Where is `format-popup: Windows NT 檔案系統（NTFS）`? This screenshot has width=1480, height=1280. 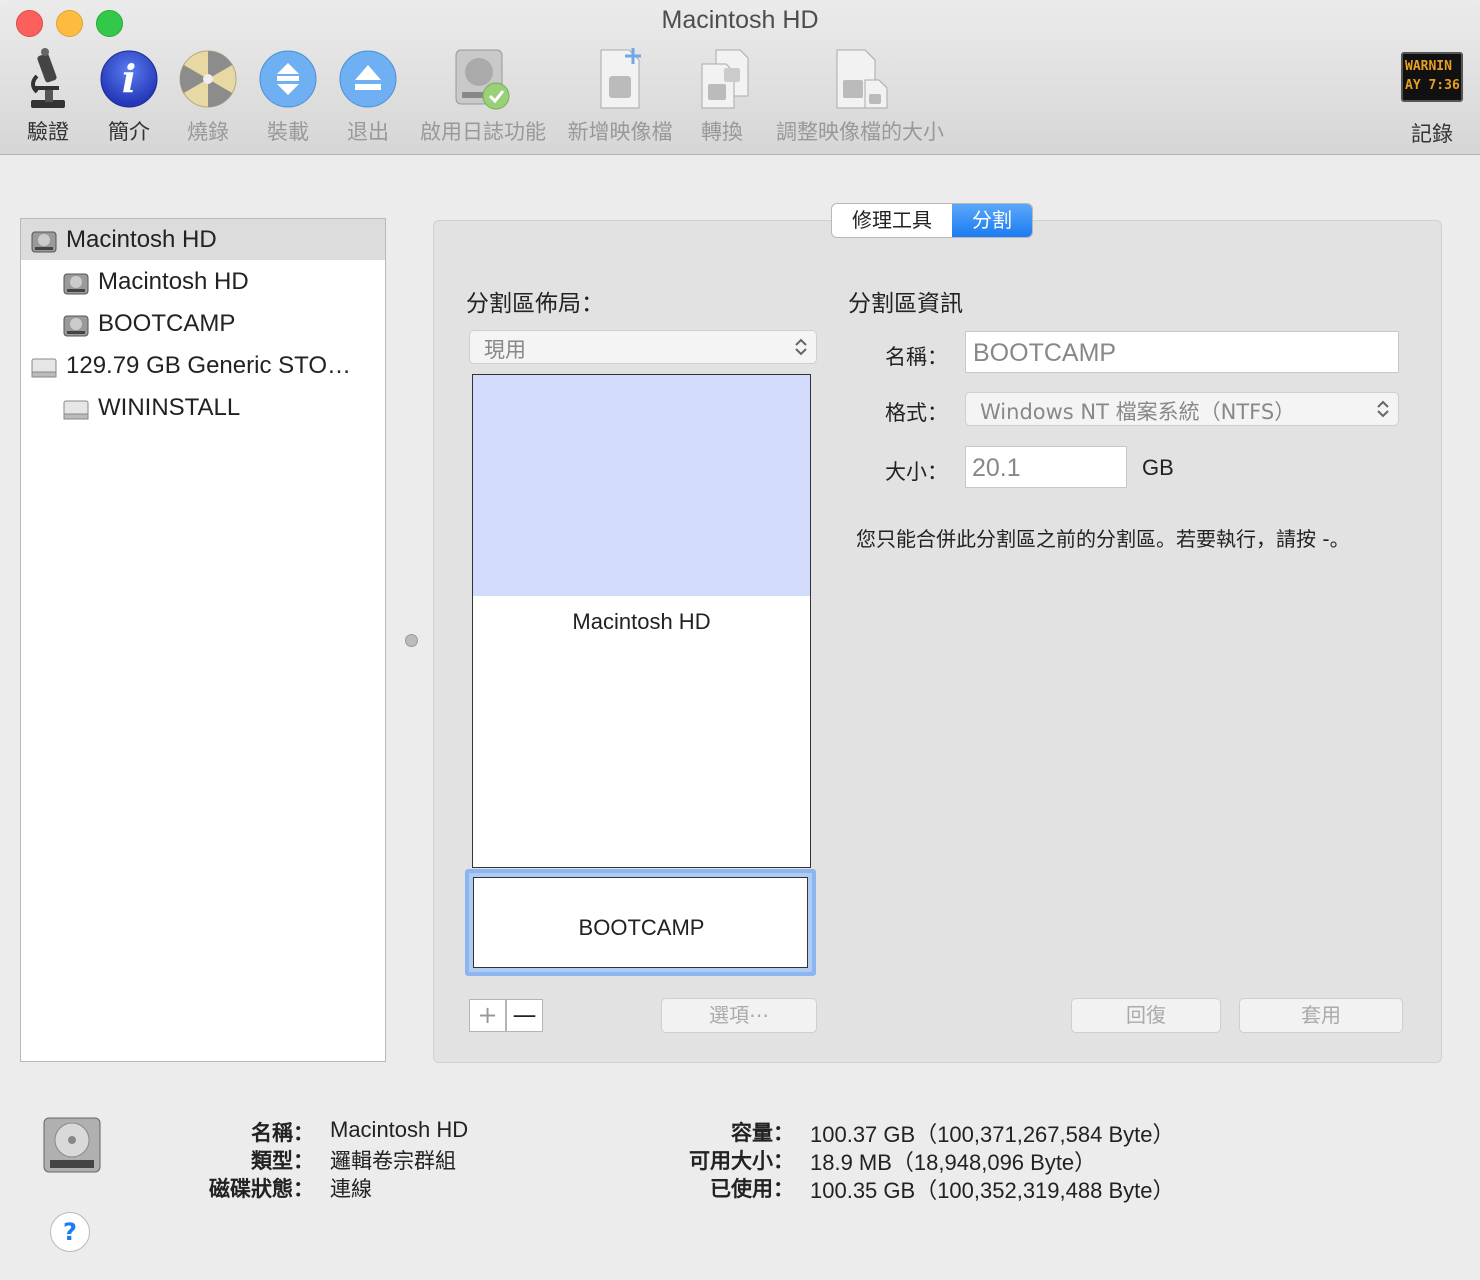 format-popup: Windows NT 檔案系統（NTFS） is located at coordinates (1182, 409).